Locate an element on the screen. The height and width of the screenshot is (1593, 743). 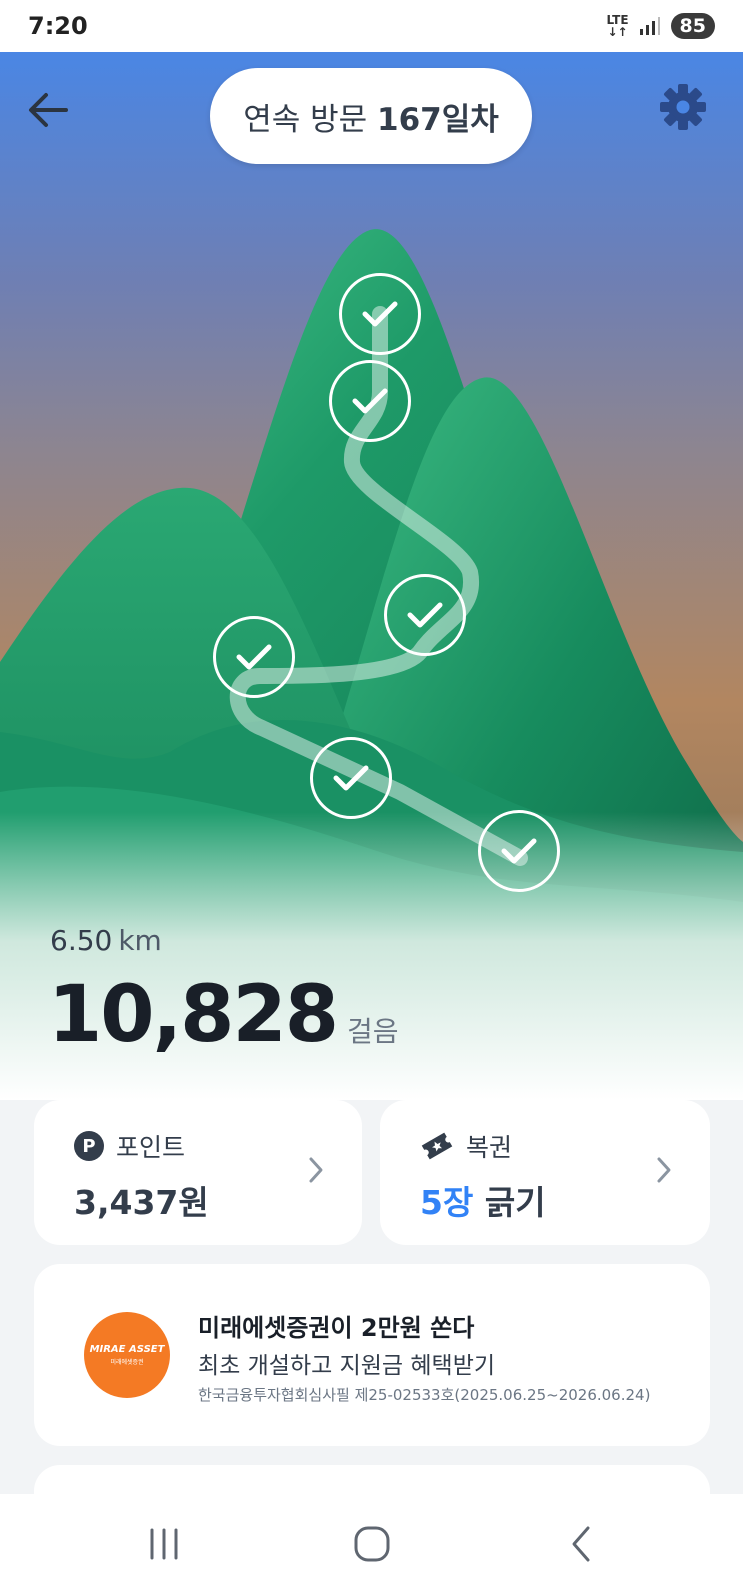
lottery-action: 긁기 is located at coordinates (515, 1202).